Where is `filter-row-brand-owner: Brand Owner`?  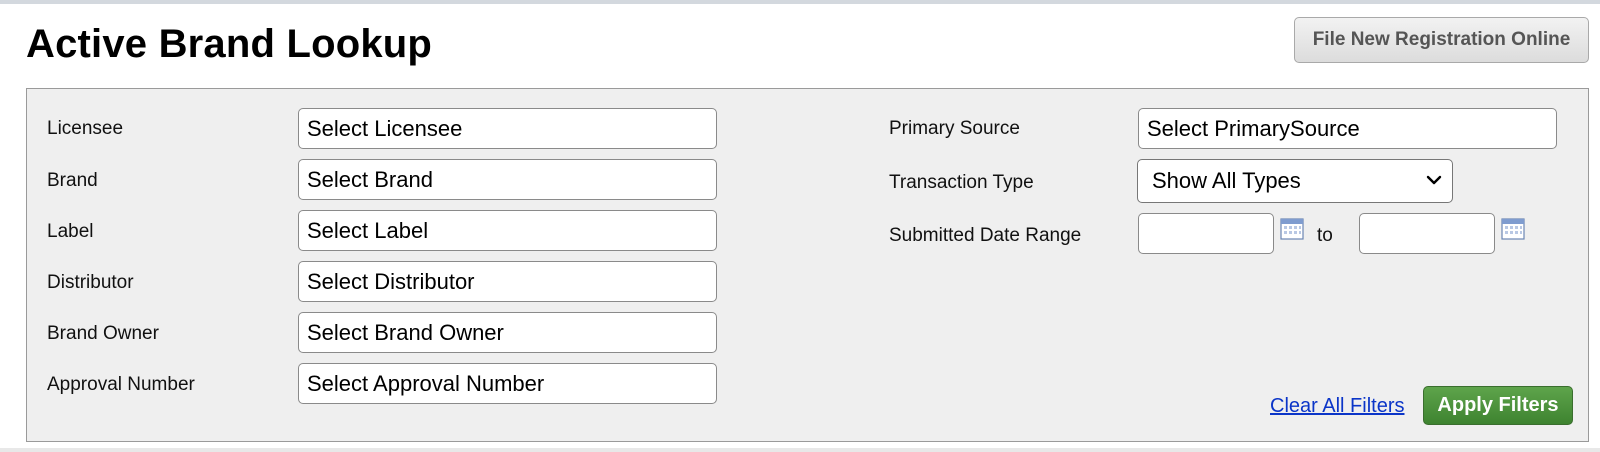 filter-row-brand-owner: Brand Owner is located at coordinates (377, 333).